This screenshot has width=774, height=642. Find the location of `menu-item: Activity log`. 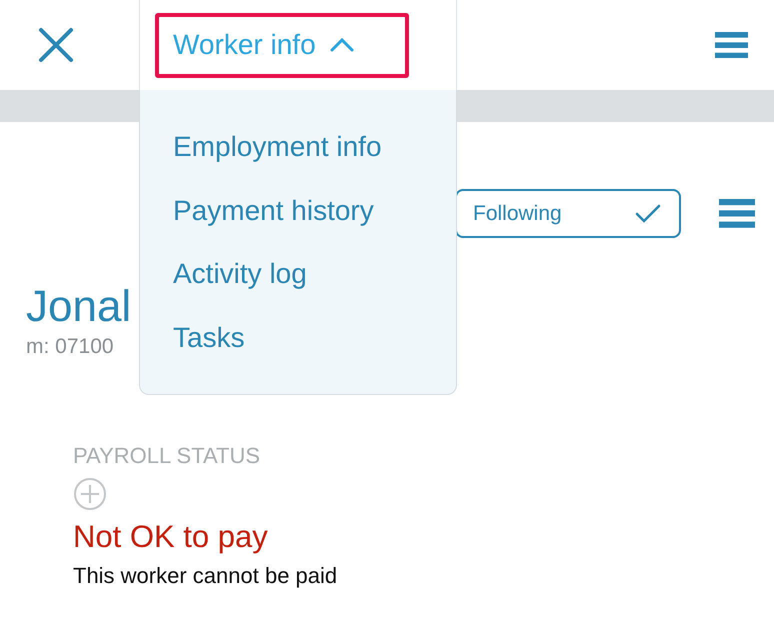

menu-item: Activity log is located at coordinates (240, 274).